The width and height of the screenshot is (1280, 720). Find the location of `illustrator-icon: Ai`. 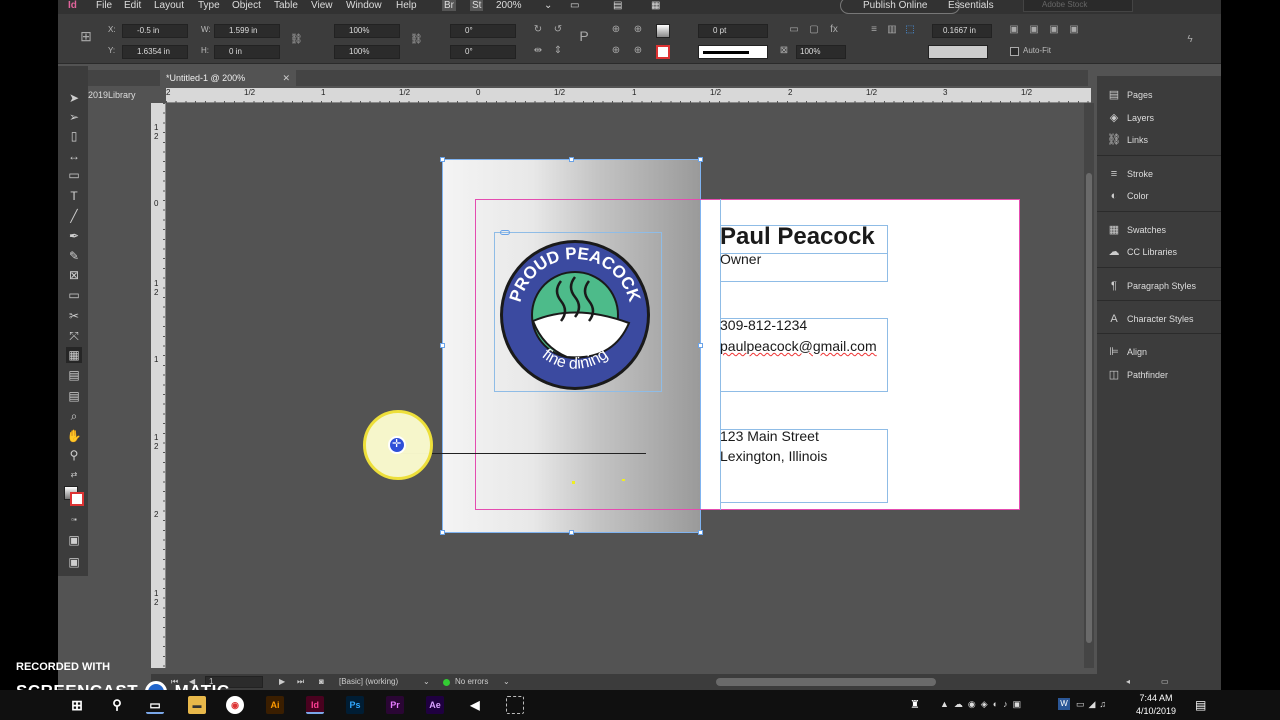

illustrator-icon: Ai is located at coordinates (275, 705).